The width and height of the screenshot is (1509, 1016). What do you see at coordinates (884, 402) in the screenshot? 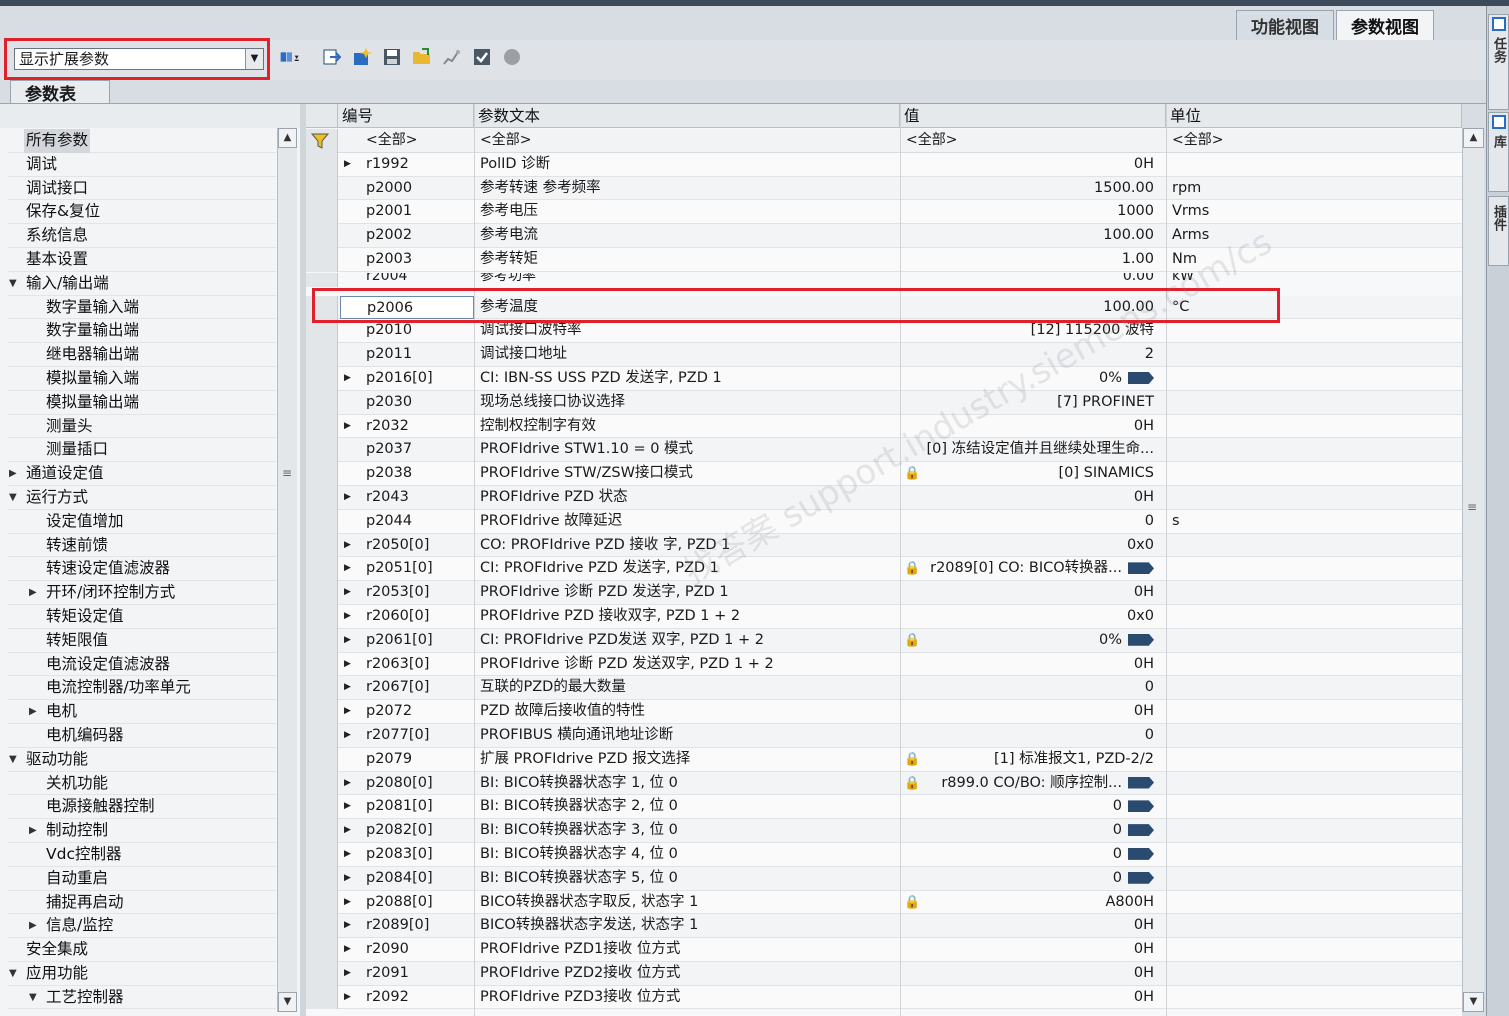
I see `table-row: p2030 现场总线接口协议选择 [7] PROFINET` at bounding box center [884, 402].